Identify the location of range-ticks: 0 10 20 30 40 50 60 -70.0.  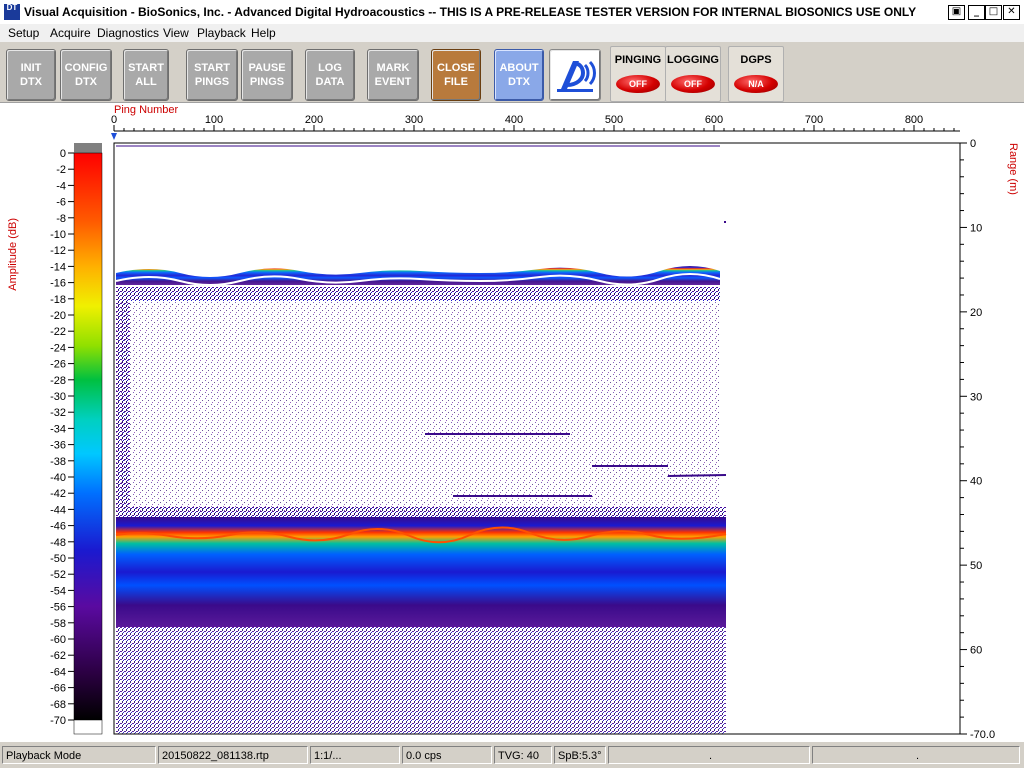
(977, 439).